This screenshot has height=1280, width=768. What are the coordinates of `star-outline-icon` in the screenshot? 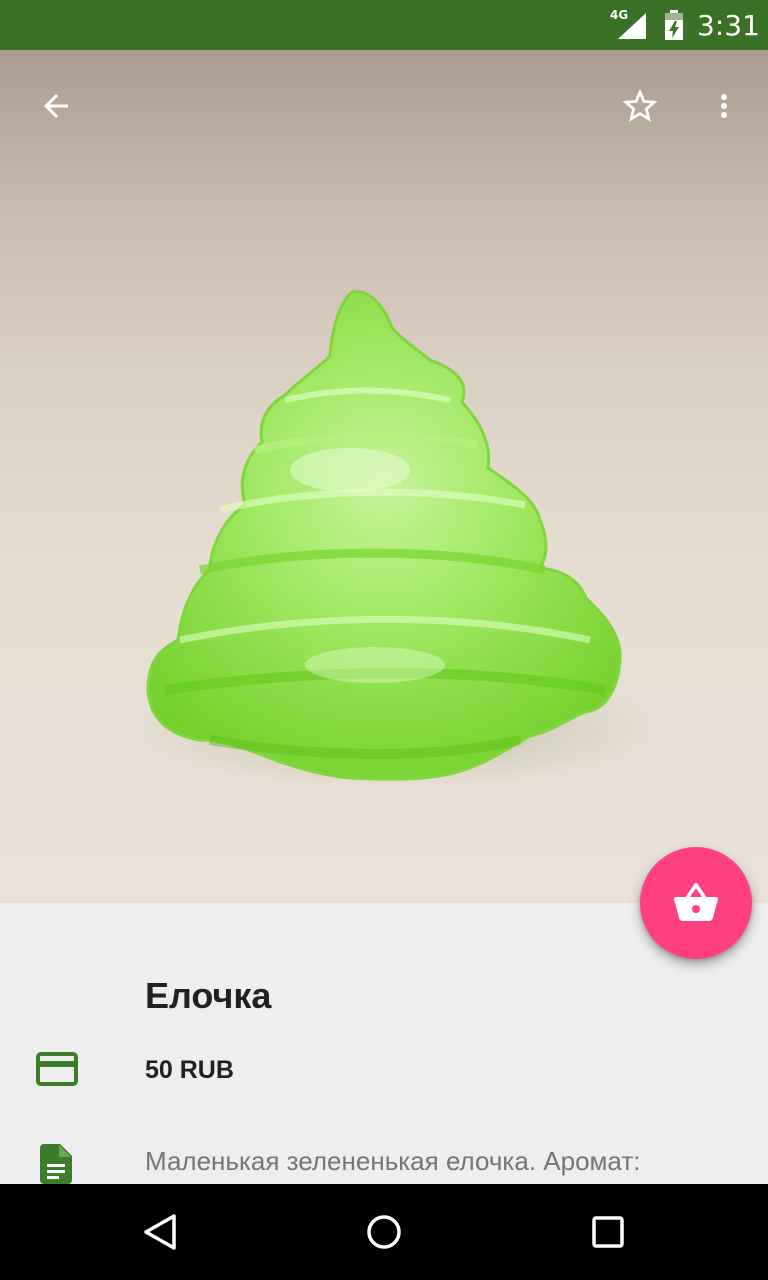 It's located at (640, 105).